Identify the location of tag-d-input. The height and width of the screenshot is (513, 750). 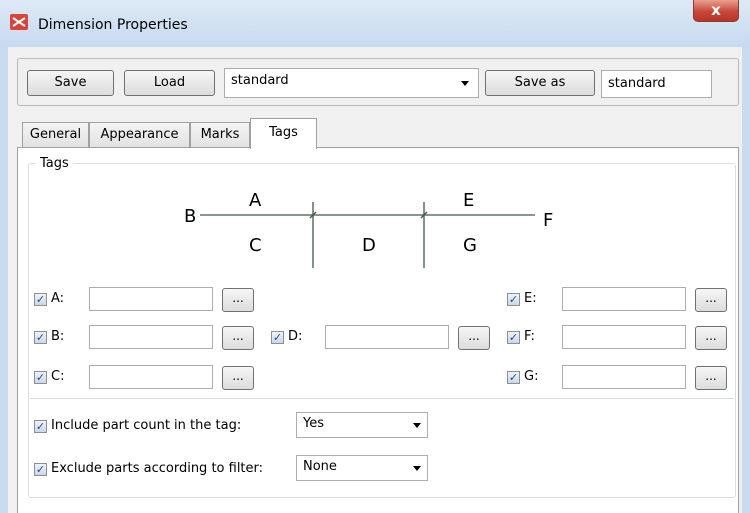
(387, 337).